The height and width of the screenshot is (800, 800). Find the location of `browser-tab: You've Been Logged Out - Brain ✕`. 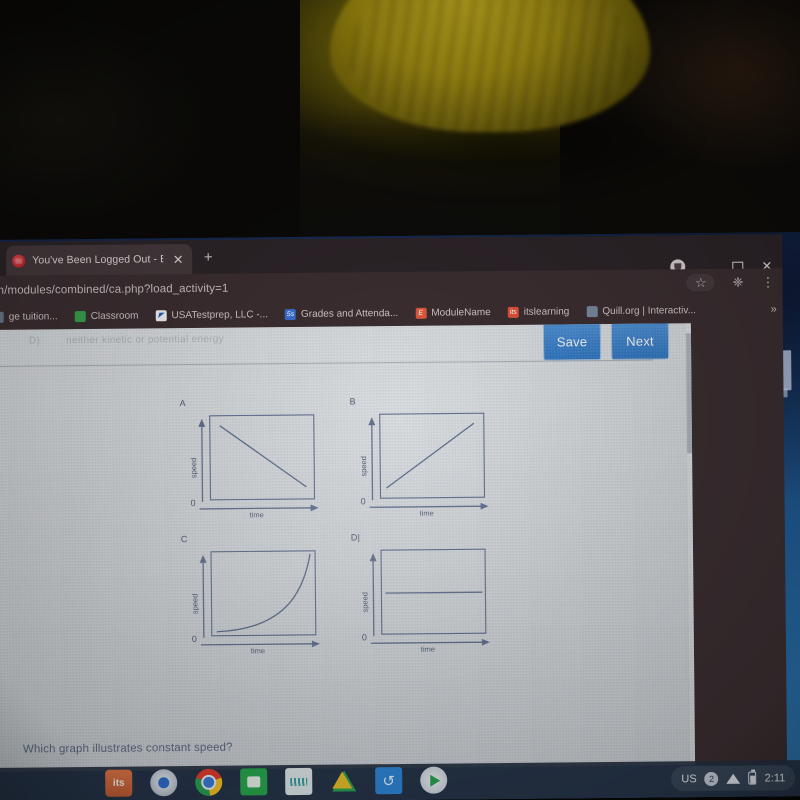

browser-tab: You've Been Logged Out - Brain ✕ is located at coordinates (99, 259).